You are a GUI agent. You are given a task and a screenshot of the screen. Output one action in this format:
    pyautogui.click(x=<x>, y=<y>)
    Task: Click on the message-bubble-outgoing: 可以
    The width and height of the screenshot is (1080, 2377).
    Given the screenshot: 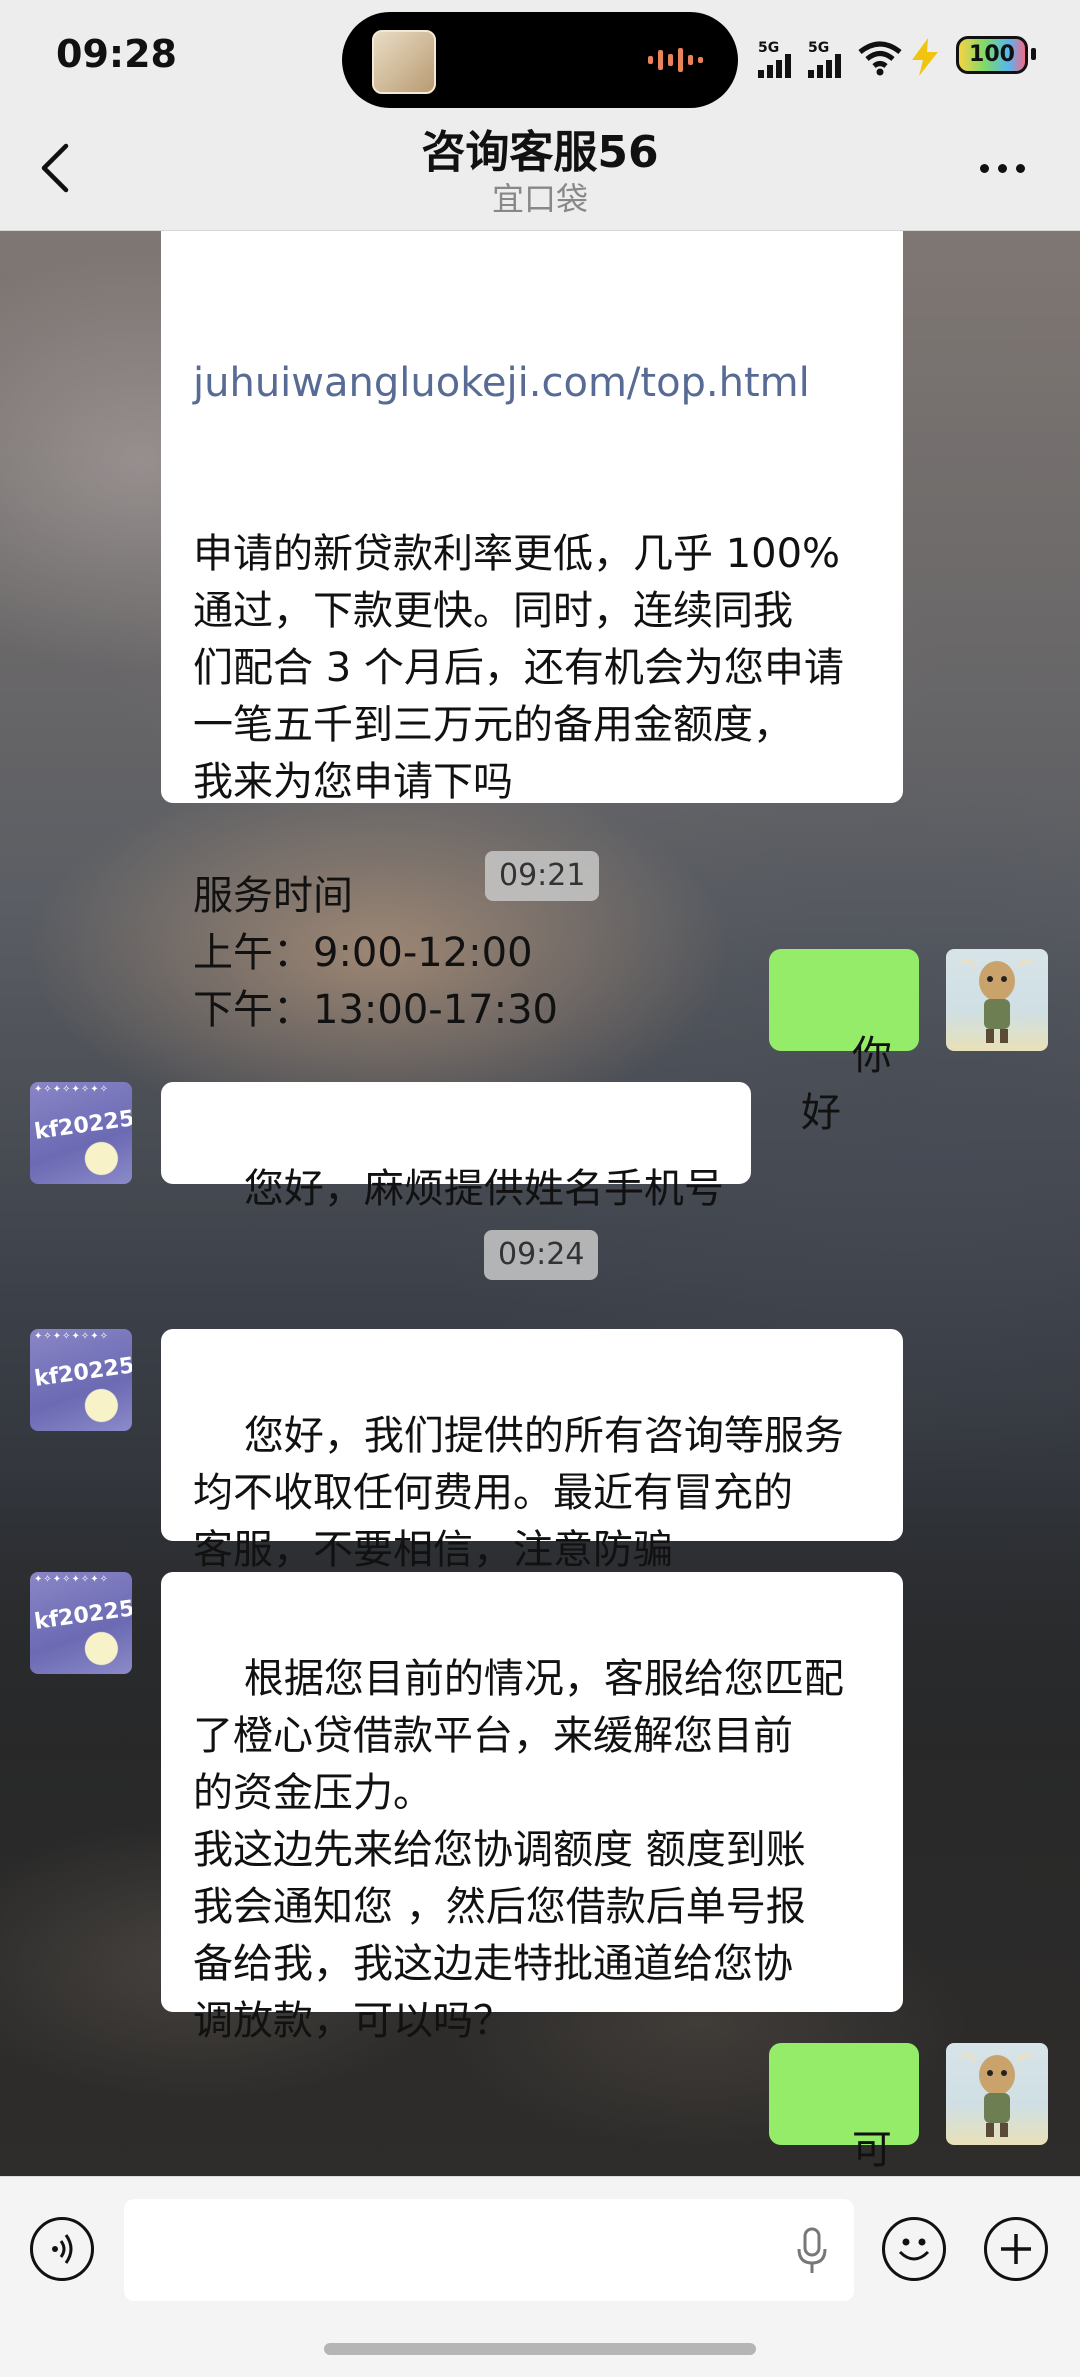 What is the action you would take?
    pyautogui.click(x=844, y=2108)
    